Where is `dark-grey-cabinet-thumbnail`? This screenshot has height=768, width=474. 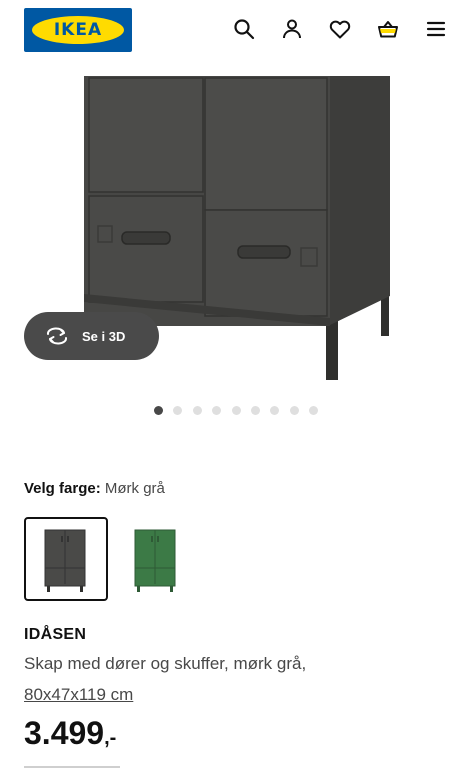 dark-grey-cabinet-thumbnail is located at coordinates (65, 560).